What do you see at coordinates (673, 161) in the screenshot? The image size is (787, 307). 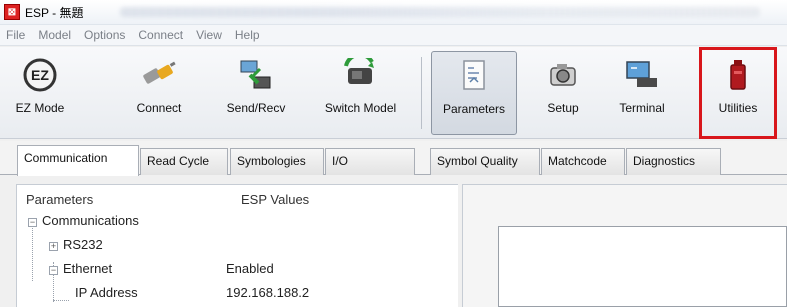 I see `tab-diagnostics: Diagnostics` at bounding box center [673, 161].